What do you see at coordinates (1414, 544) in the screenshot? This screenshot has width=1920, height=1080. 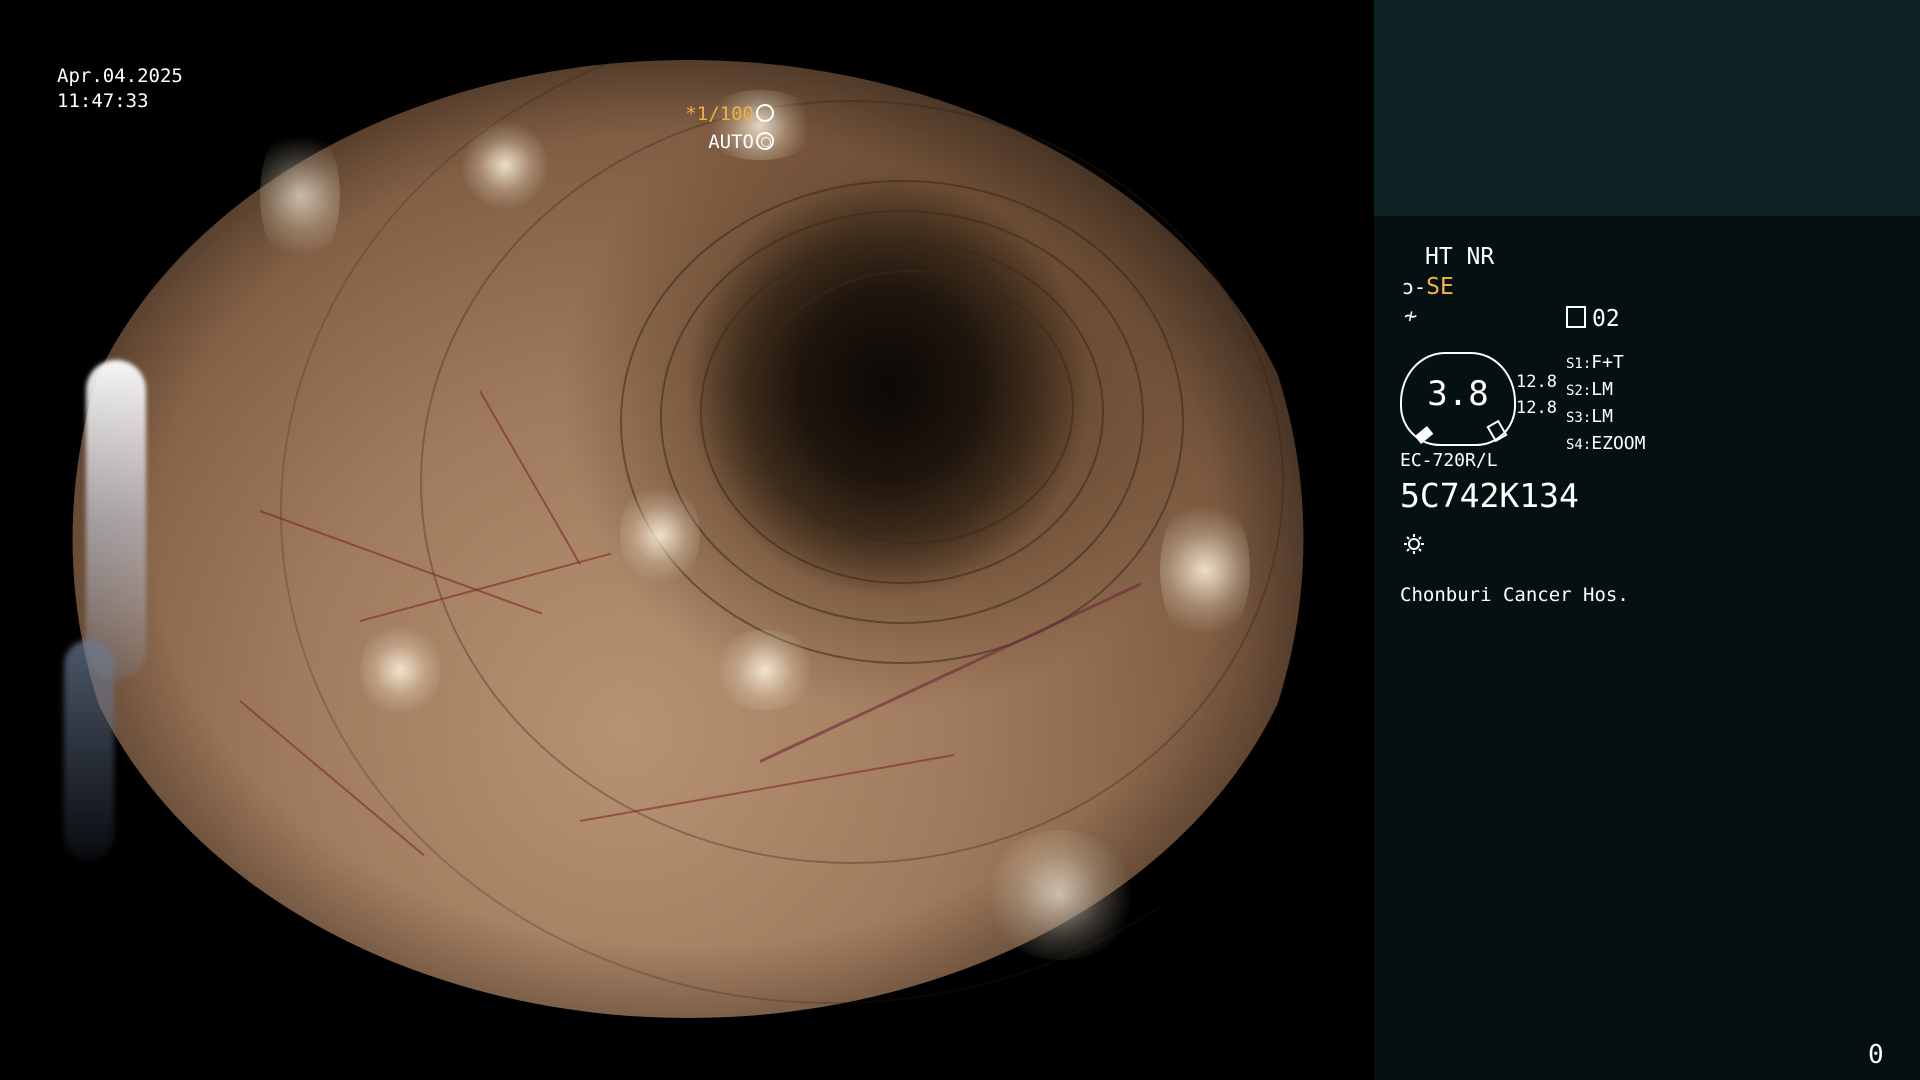 I see `light-icon` at bounding box center [1414, 544].